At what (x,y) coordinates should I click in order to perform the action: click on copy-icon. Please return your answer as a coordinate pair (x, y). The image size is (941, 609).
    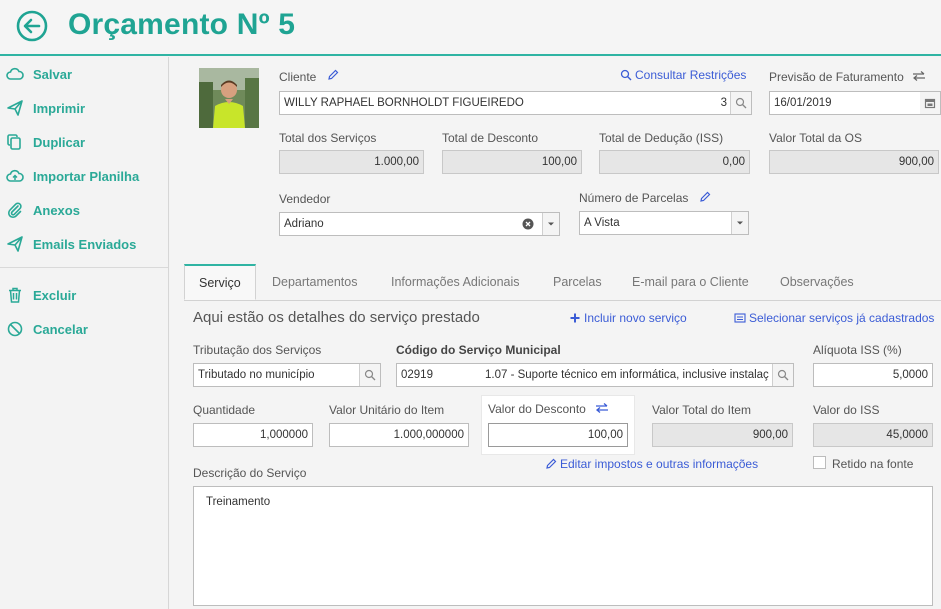
    Looking at the image, I should click on (14, 142).